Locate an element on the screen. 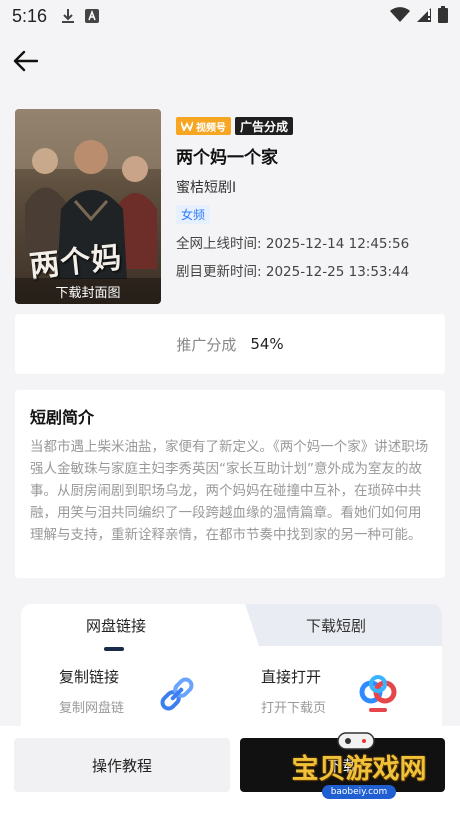 Image resolution: width=460 pixels, height=817 pixels. battery-icon is located at coordinates (443, 17).